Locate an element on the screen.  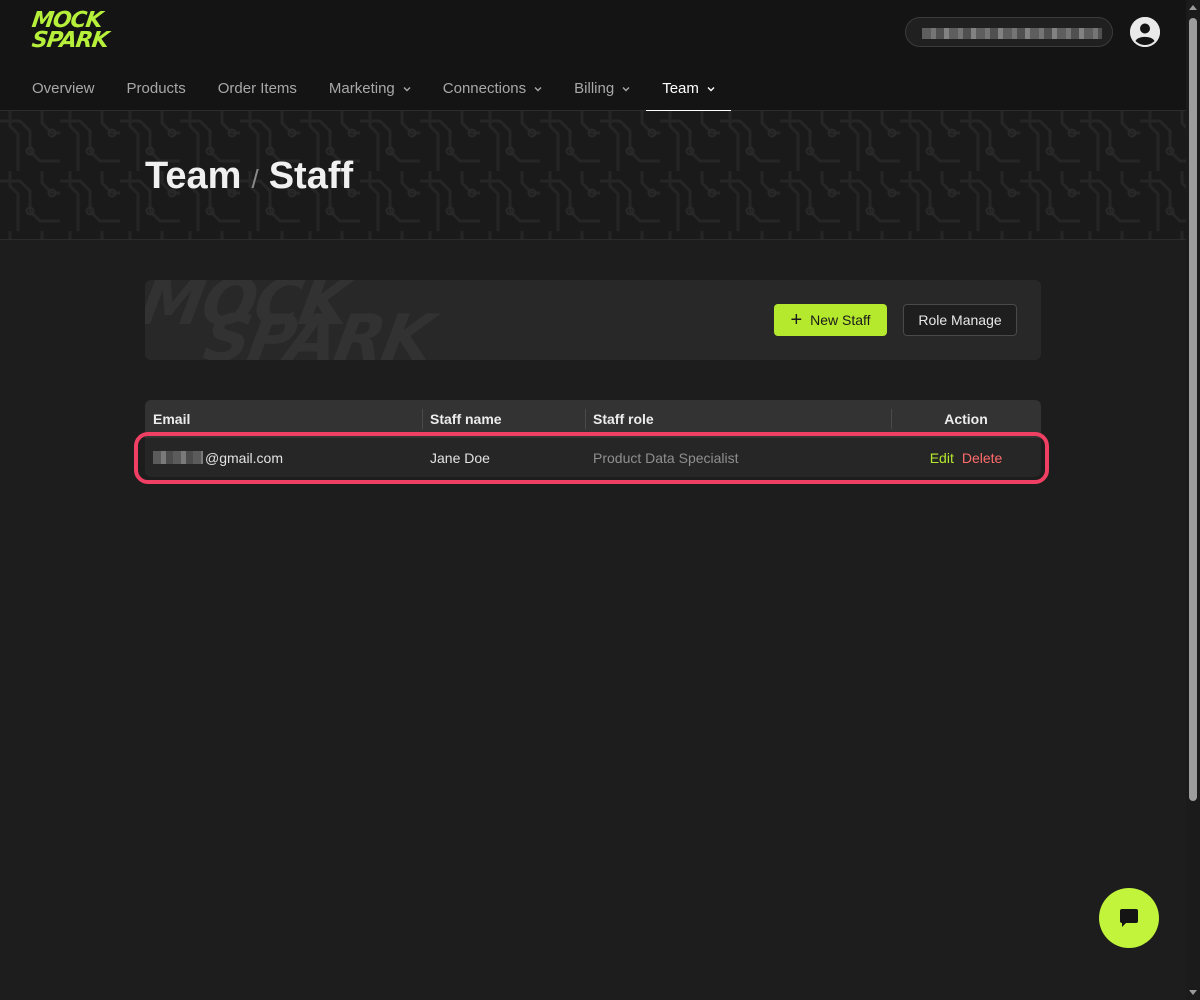
nav-overview: Overview is located at coordinates (63, 88).